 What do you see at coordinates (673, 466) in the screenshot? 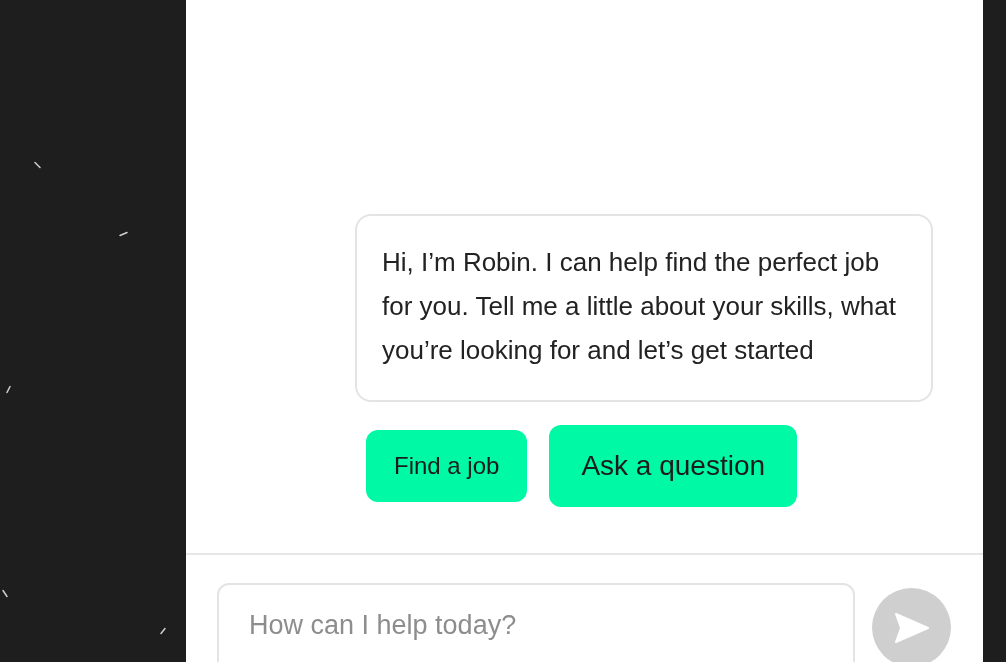
I see `quick-reply-button: Ask a question` at bounding box center [673, 466].